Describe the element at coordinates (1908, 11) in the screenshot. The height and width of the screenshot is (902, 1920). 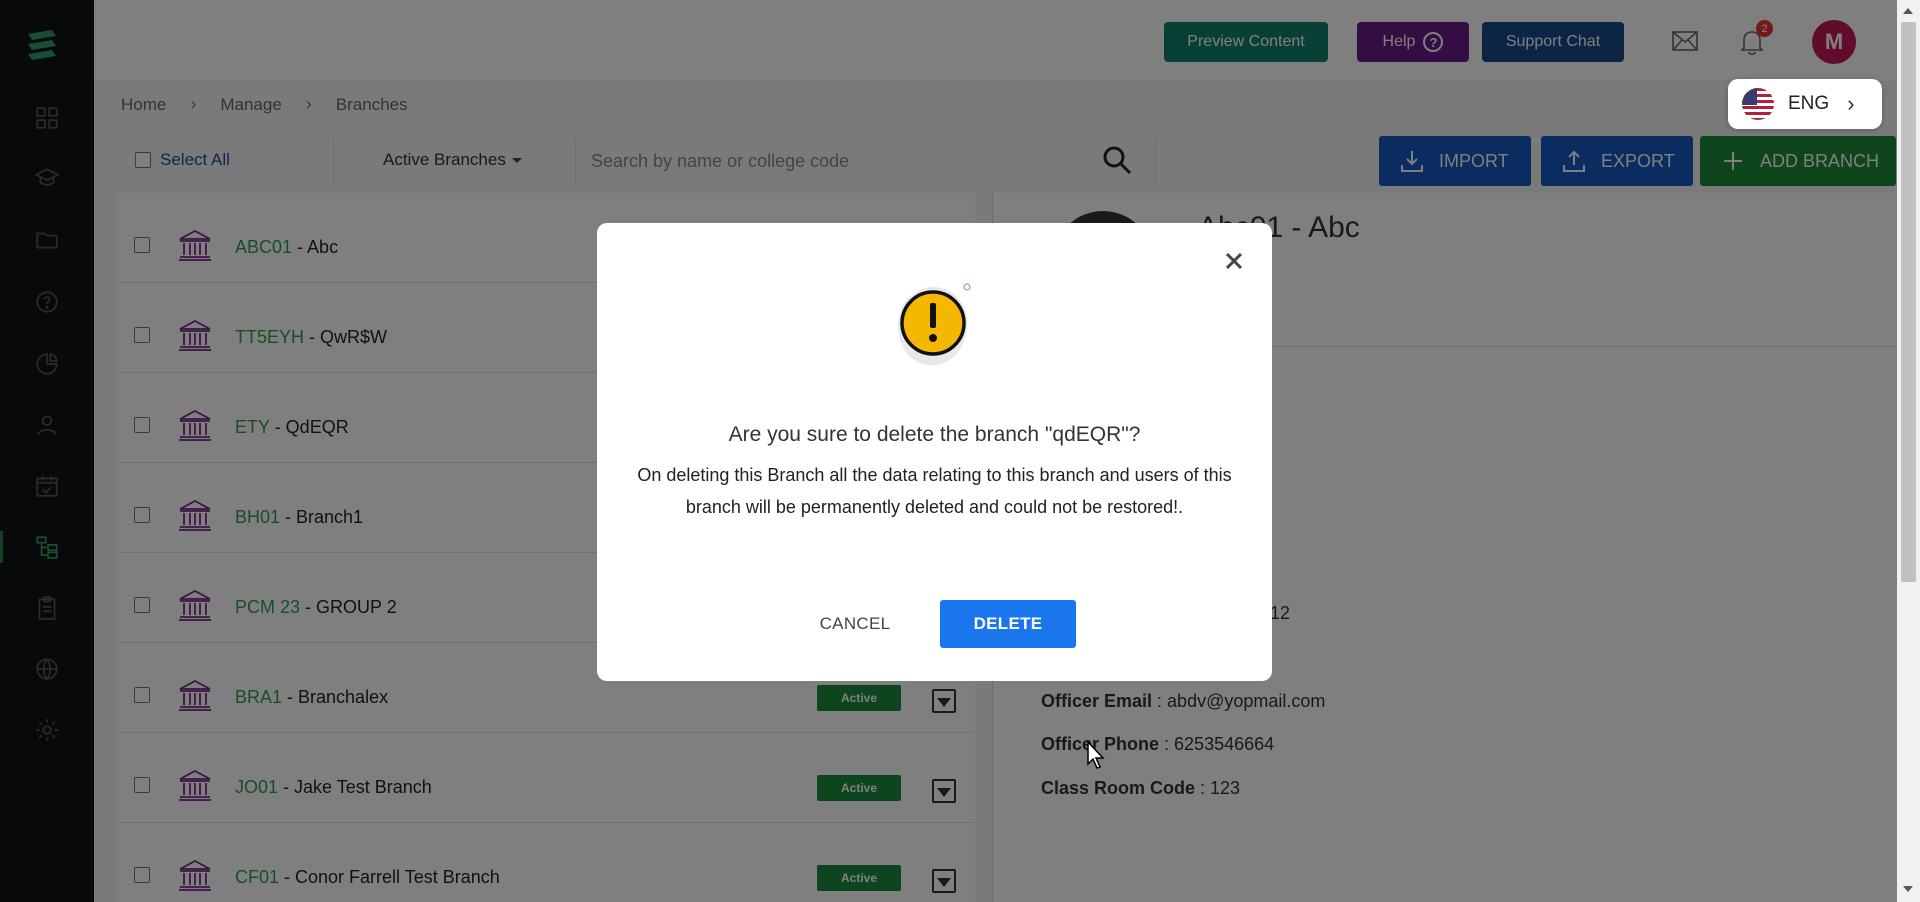
I see `scroll-up-icon` at that location.